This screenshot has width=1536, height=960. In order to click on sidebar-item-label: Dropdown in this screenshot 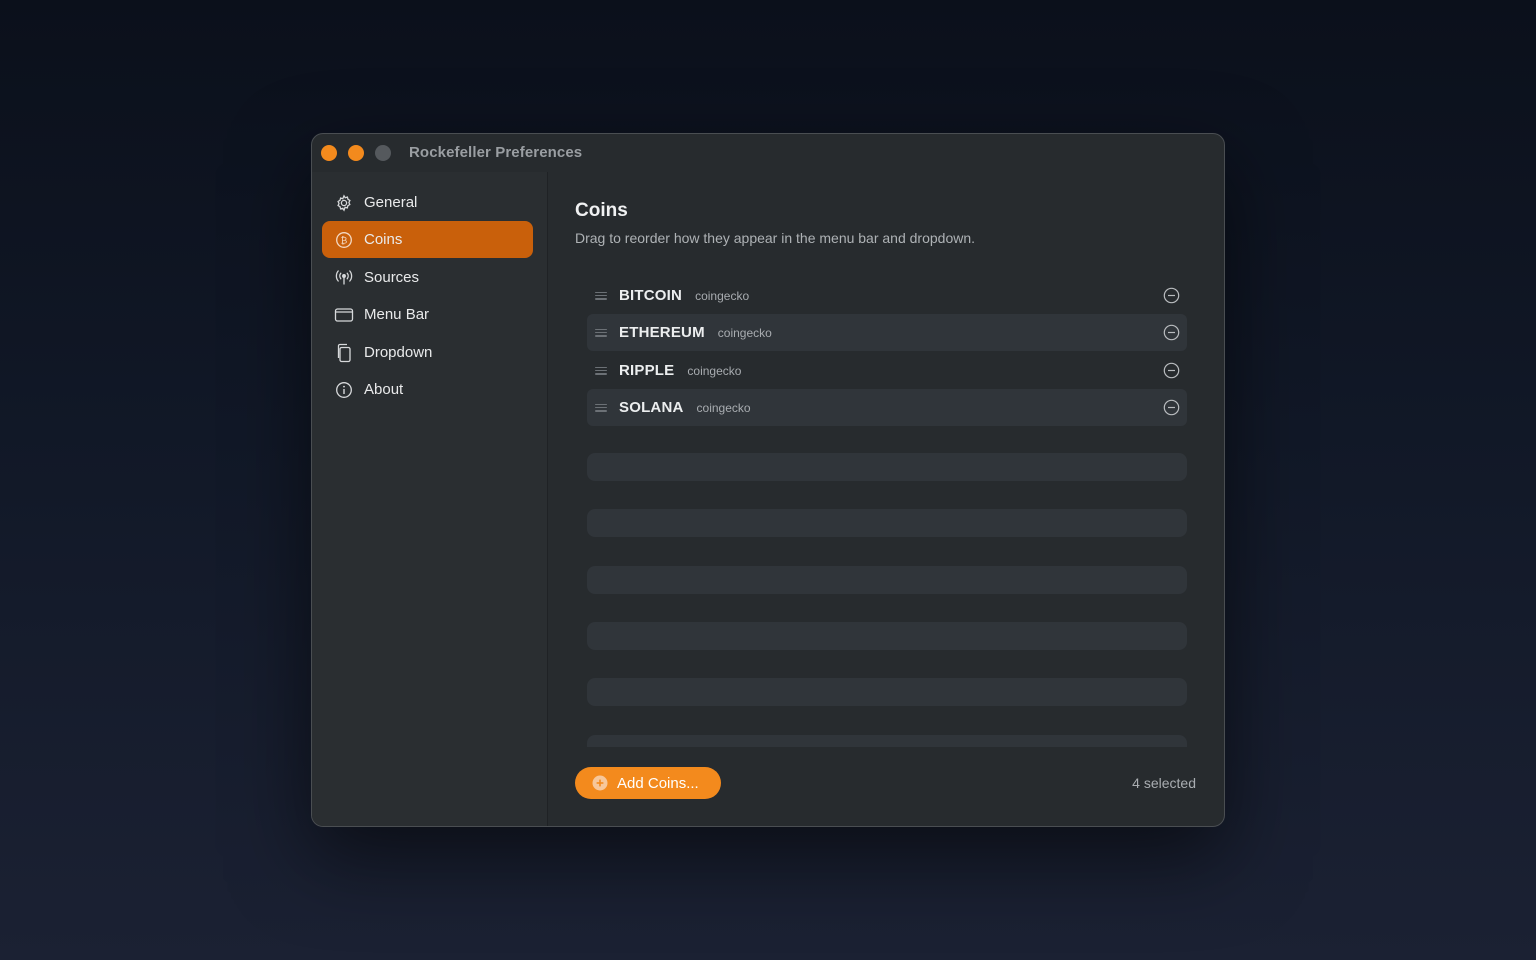, I will do `click(398, 352)`.